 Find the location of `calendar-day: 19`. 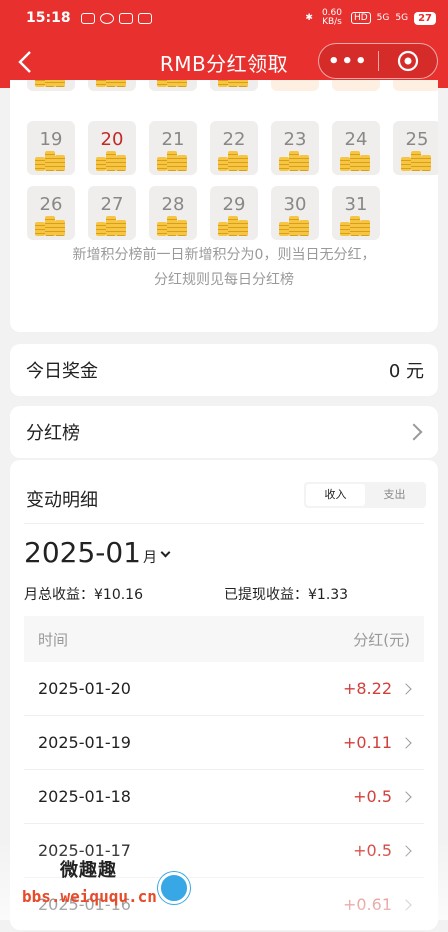

calendar-day: 19 is located at coordinates (51, 148).